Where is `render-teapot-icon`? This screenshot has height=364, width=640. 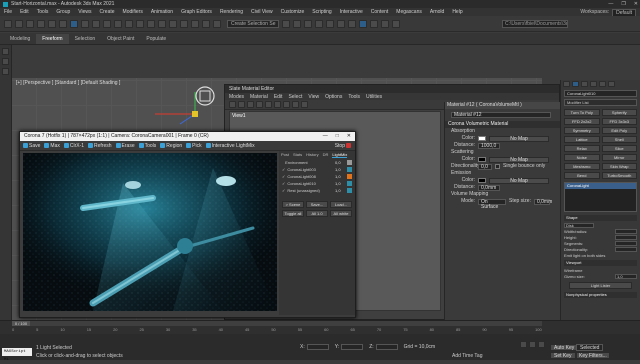 render-teapot-icon is located at coordinates (396, 23).